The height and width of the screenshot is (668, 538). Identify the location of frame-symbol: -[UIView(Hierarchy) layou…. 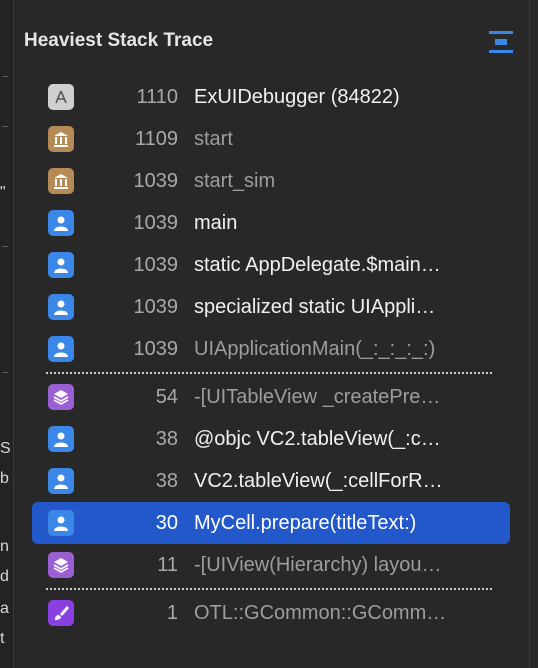
(318, 564).